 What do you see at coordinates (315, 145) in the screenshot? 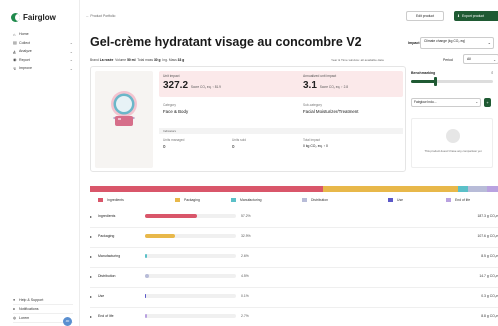
I see `total-impact-value: 0 kg CO₂ eq. ↑ 0` at bounding box center [315, 145].